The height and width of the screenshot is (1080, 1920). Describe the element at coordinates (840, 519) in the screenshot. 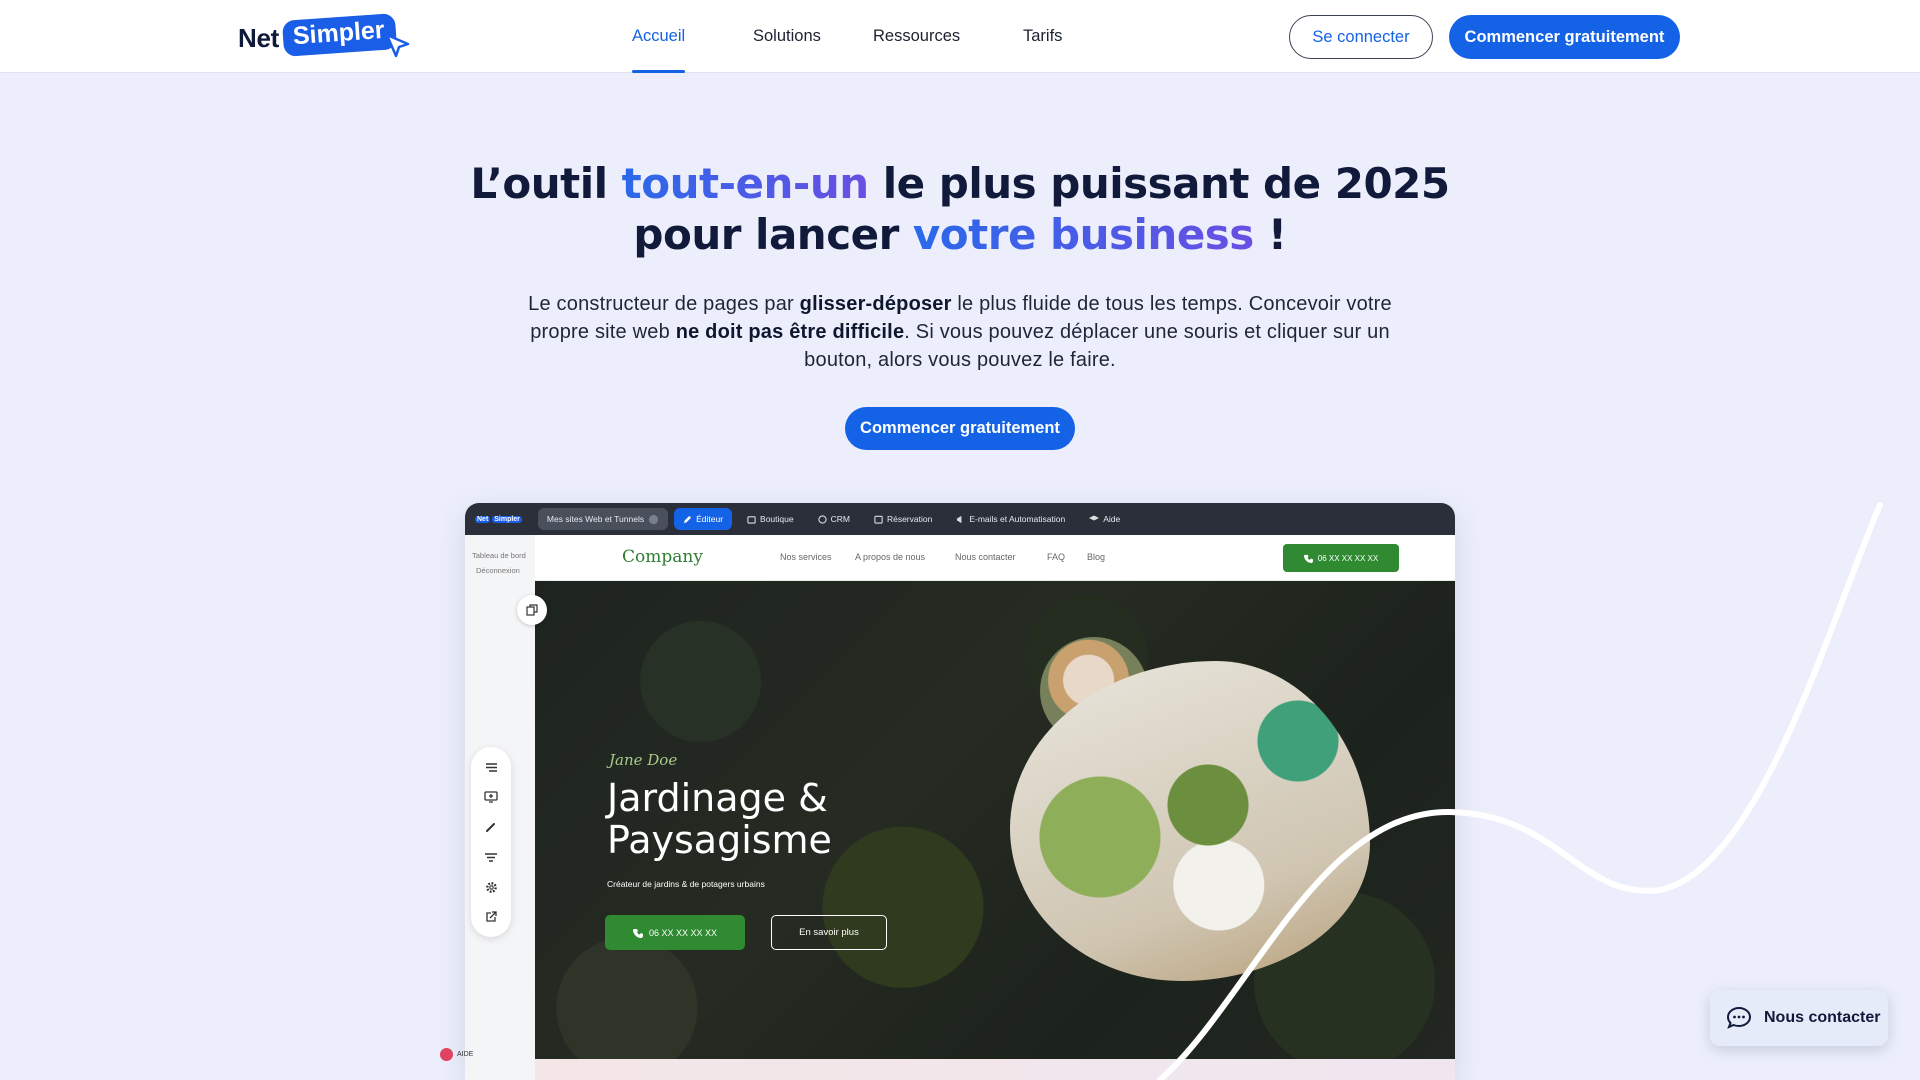

I see `toolbar-label: CRM` at that location.